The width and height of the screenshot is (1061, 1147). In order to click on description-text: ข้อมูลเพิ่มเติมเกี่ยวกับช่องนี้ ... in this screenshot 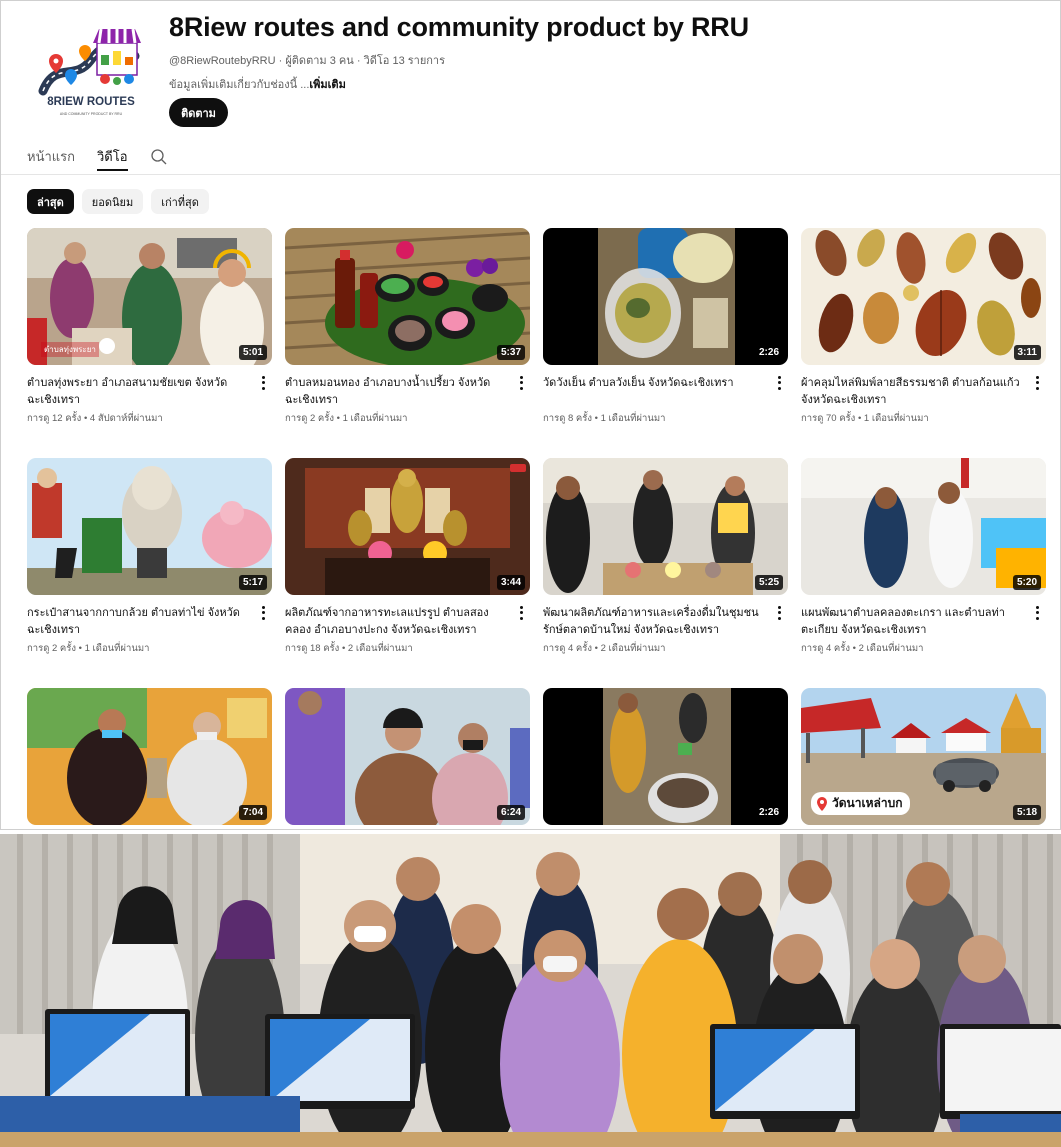, I will do `click(239, 85)`.